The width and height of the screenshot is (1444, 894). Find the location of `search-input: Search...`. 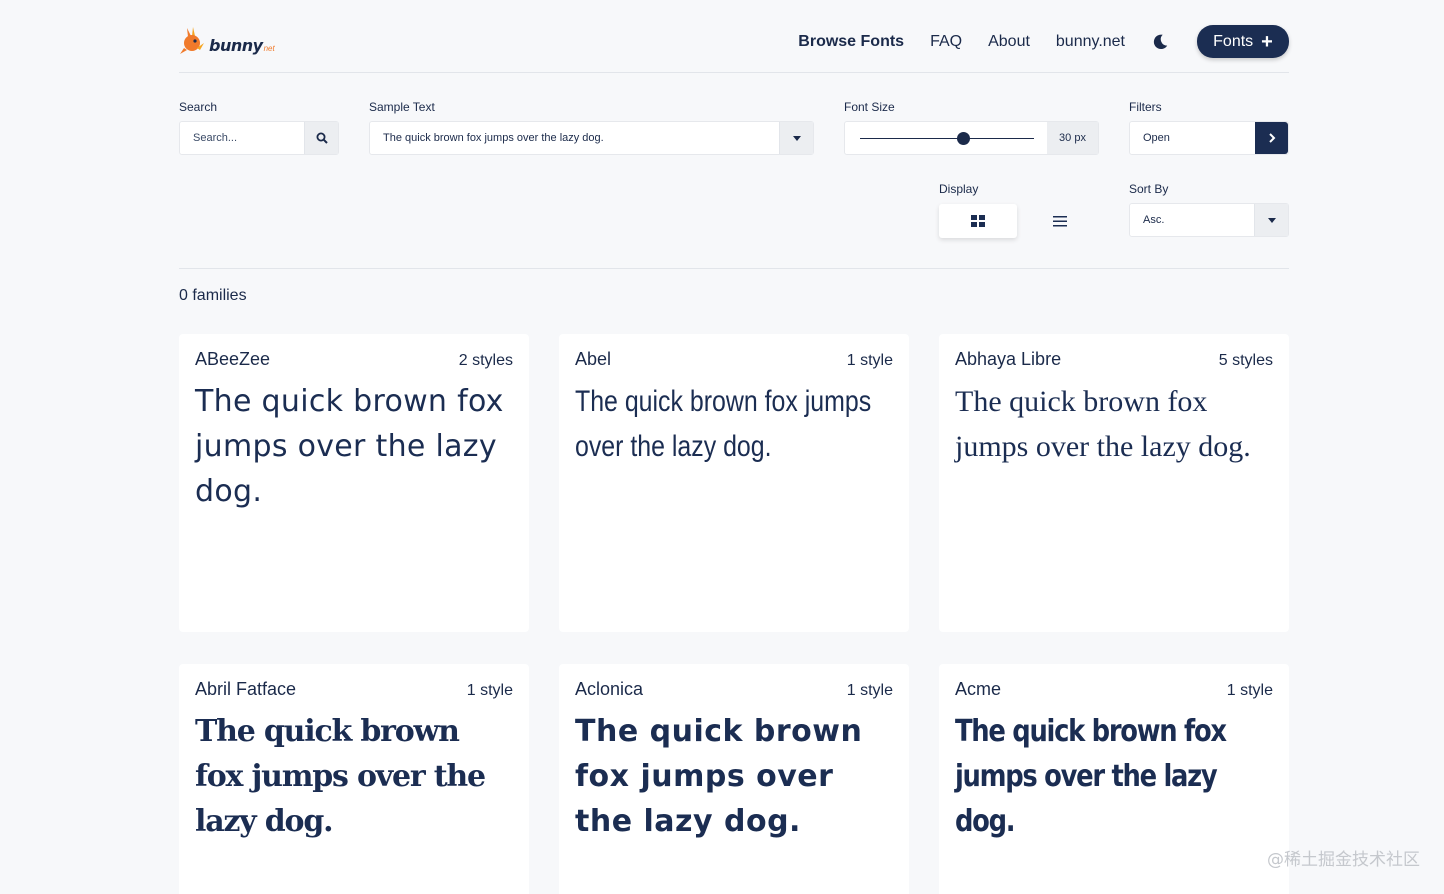

search-input: Search... is located at coordinates (242, 138).